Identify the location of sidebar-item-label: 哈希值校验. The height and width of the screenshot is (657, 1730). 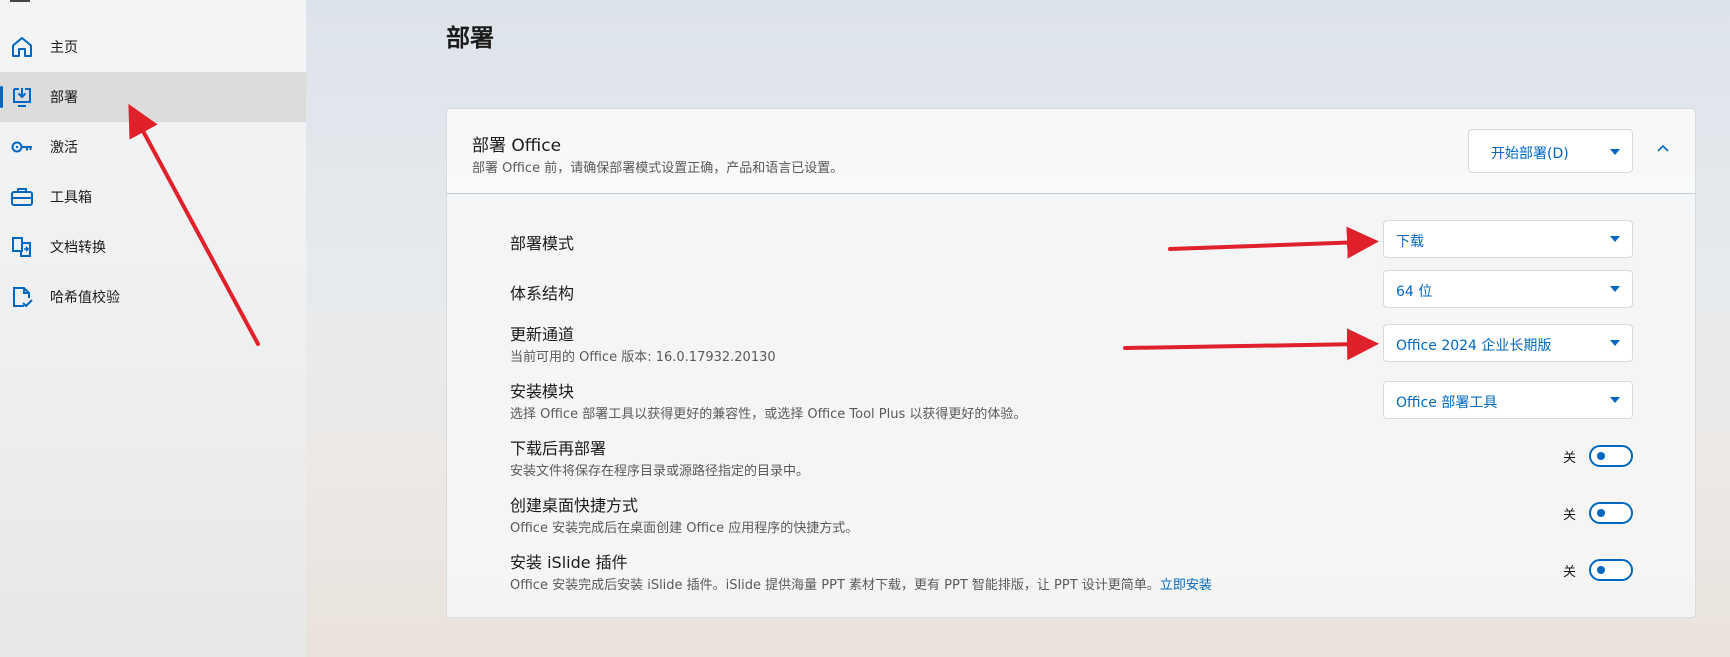
(85, 298).